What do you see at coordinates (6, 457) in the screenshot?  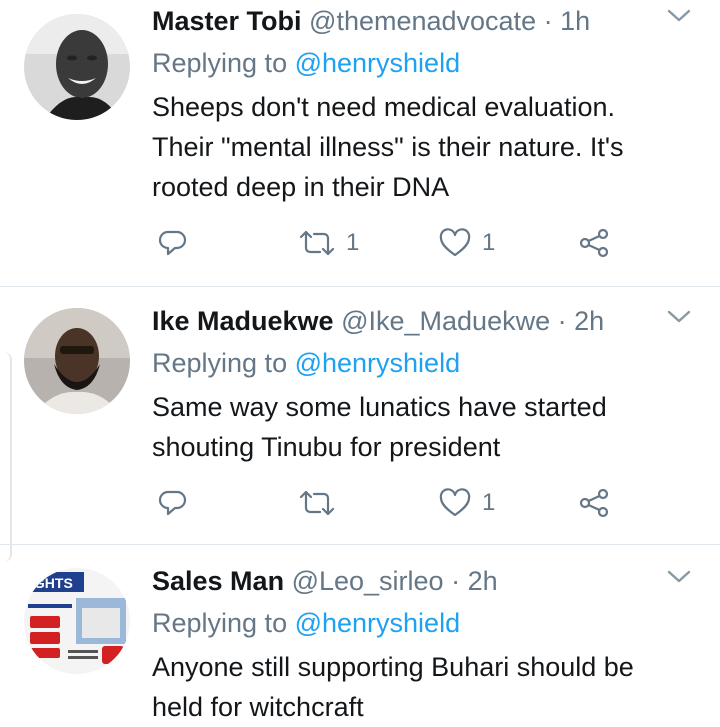 I see `overlay-edge` at bounding box center [6, 457].